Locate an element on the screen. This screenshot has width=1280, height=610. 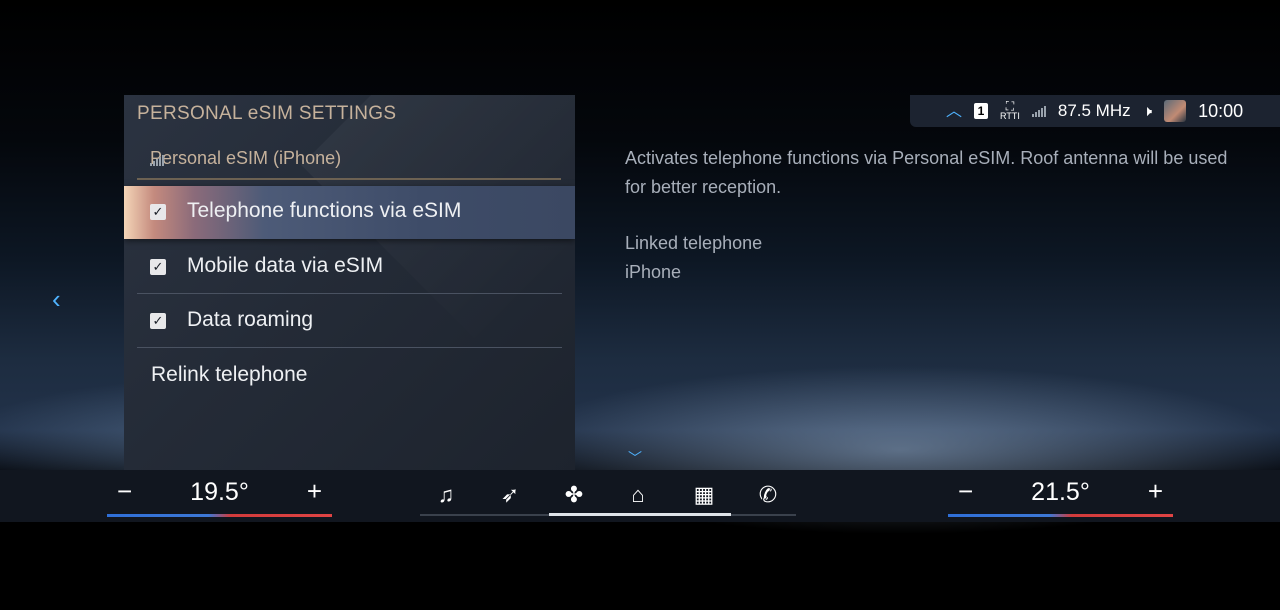
checkbox-telephone-functions: ✓ is located at coordinates (158, 212).